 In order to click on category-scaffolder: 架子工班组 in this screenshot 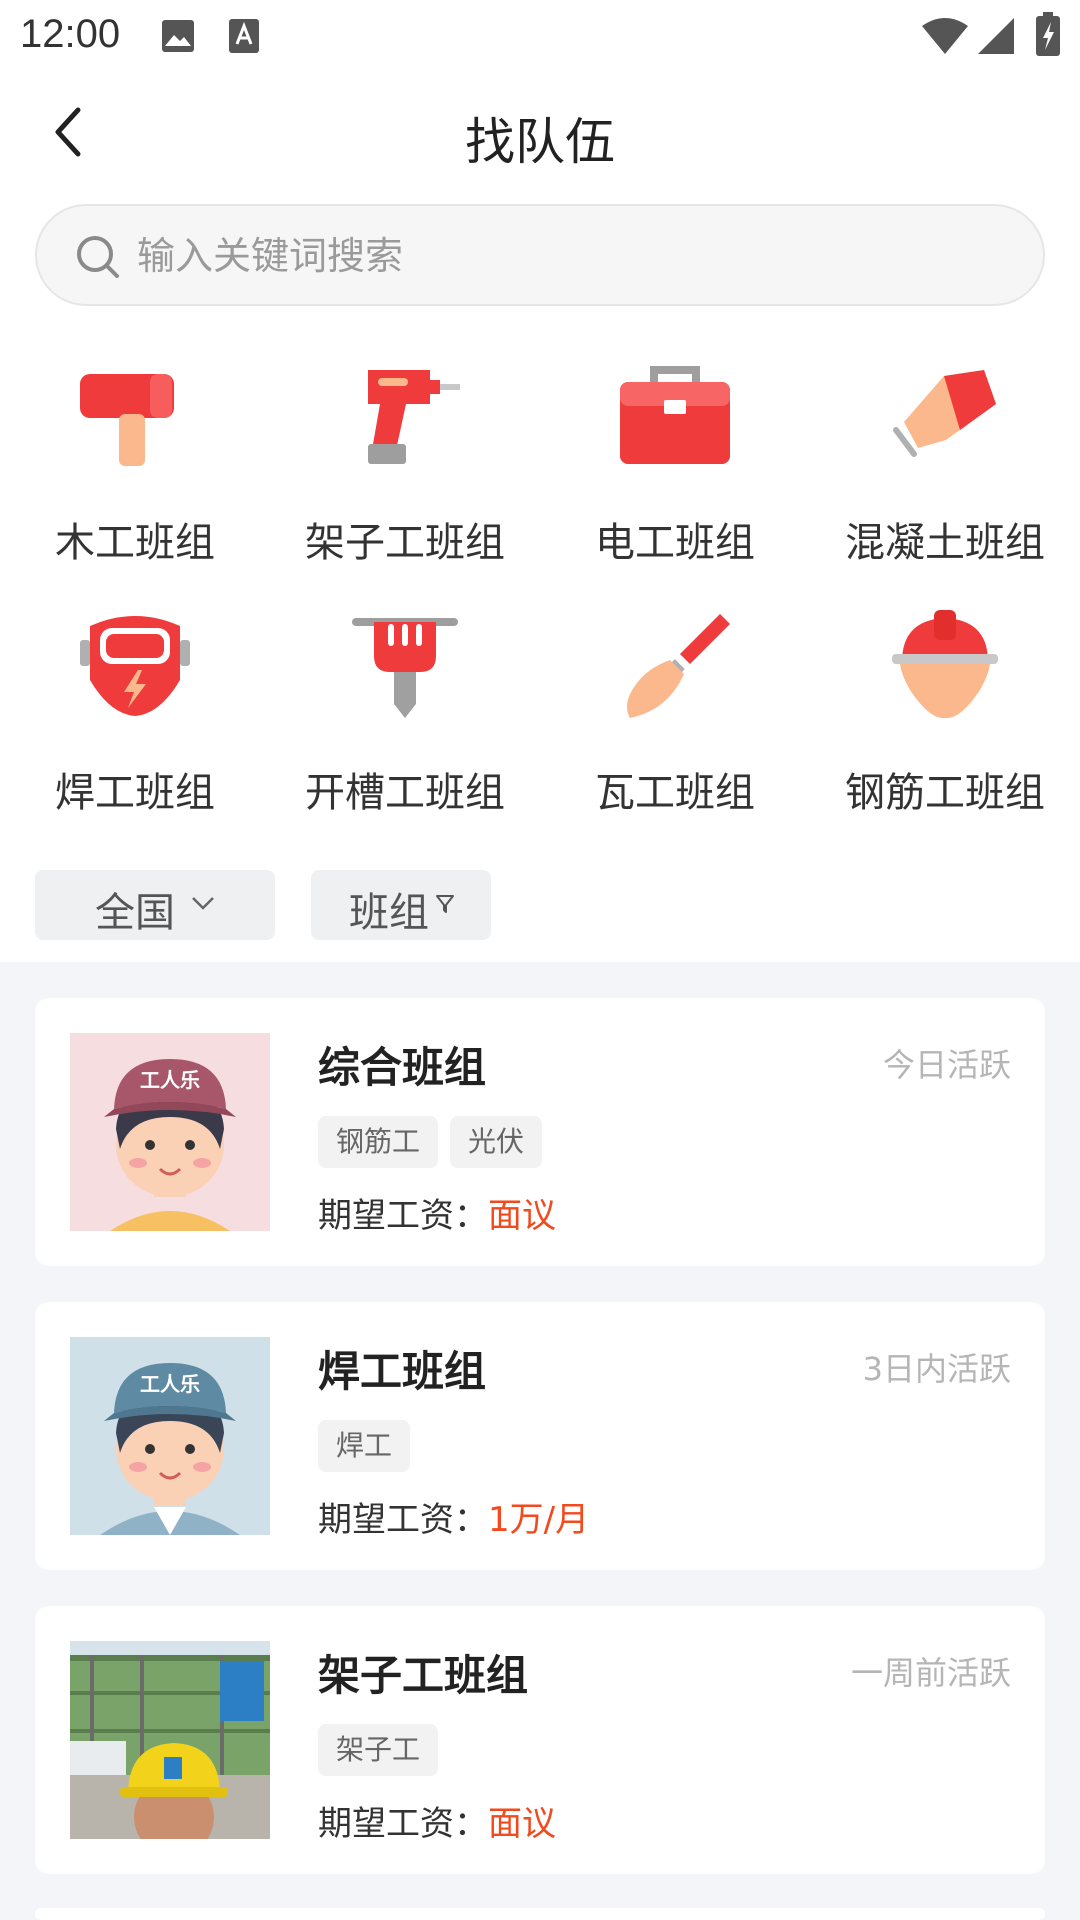, I will do `click(405, 463)`.